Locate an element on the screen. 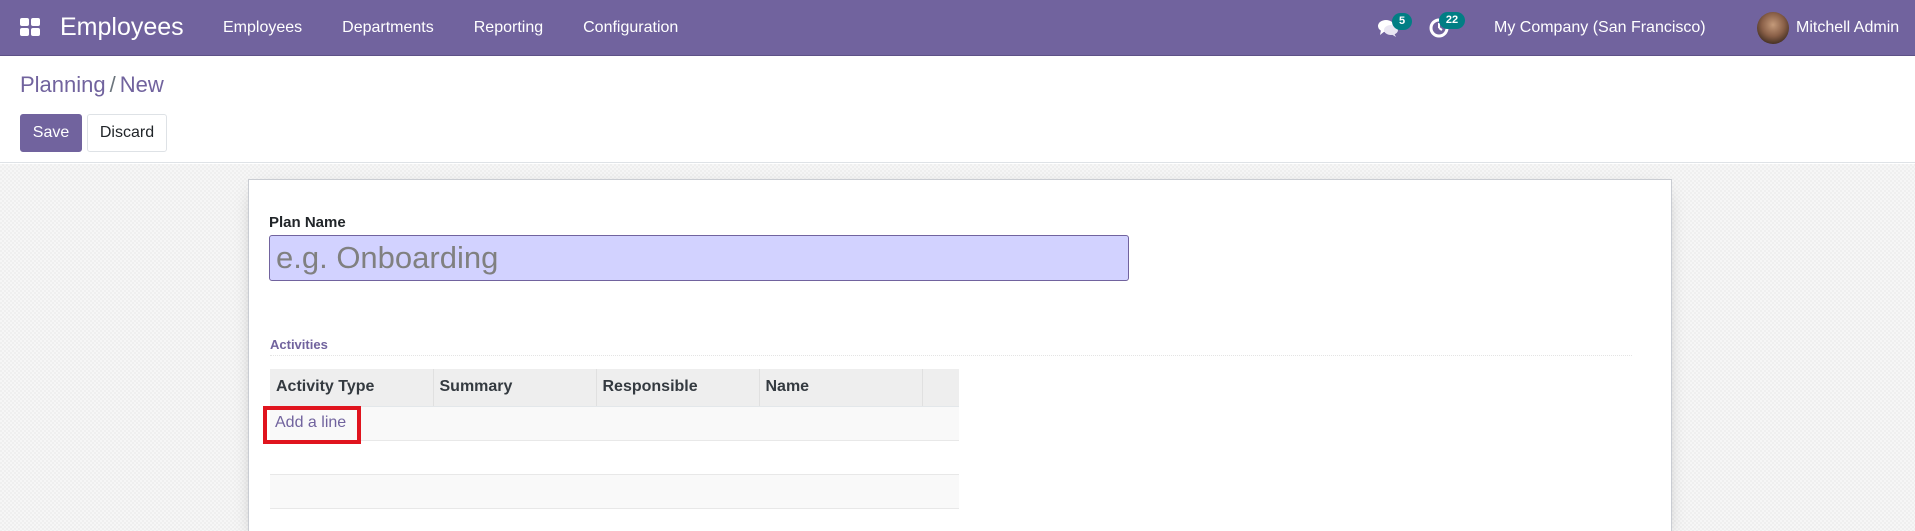 This screenshot has width=1915, height=531. plan-name-input is located at coordinates (699, 258).